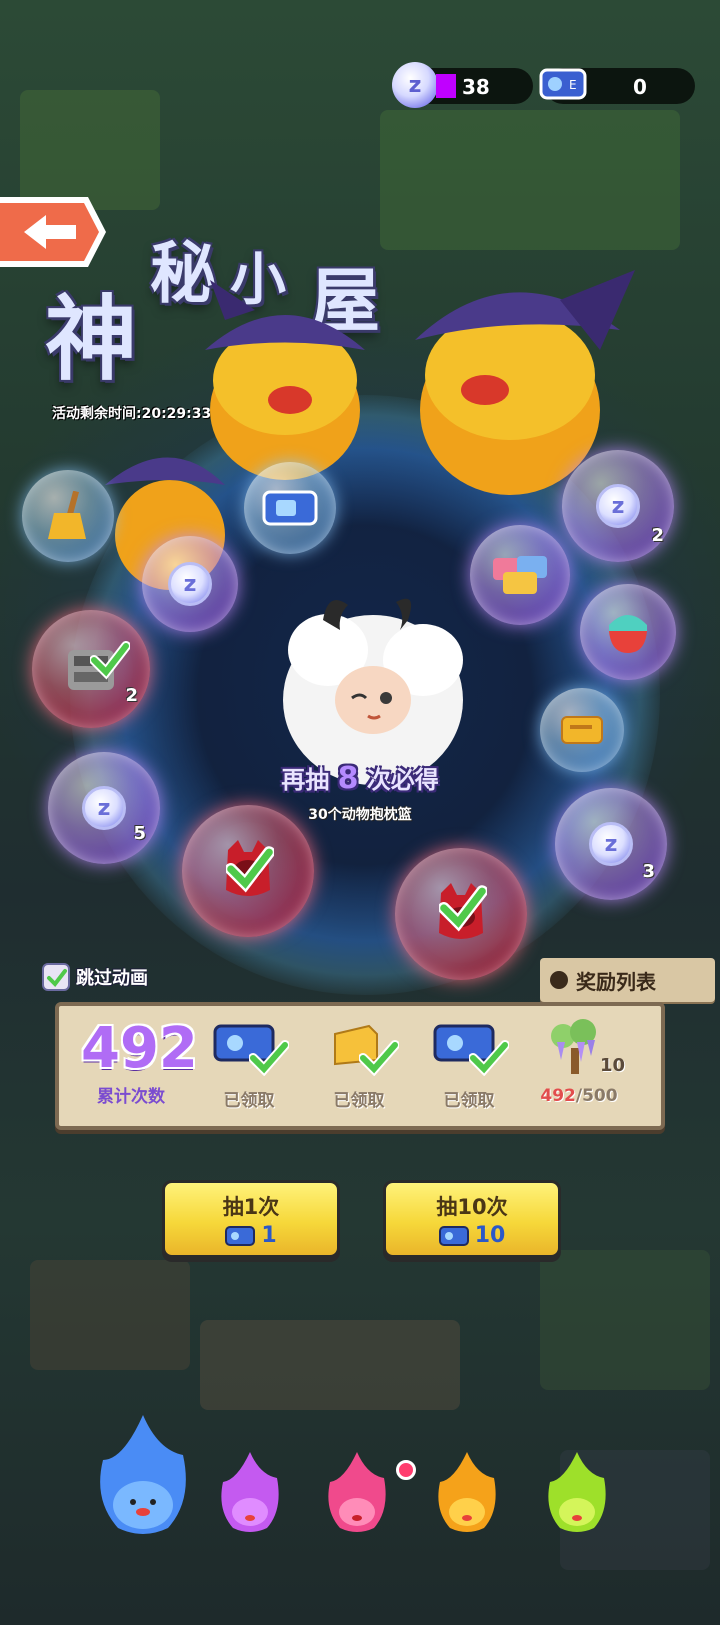  What do you see at coordinates (617, 86) in the screenshot?
I see `ticket-balance: E 0` at bounding box center [617, 86].